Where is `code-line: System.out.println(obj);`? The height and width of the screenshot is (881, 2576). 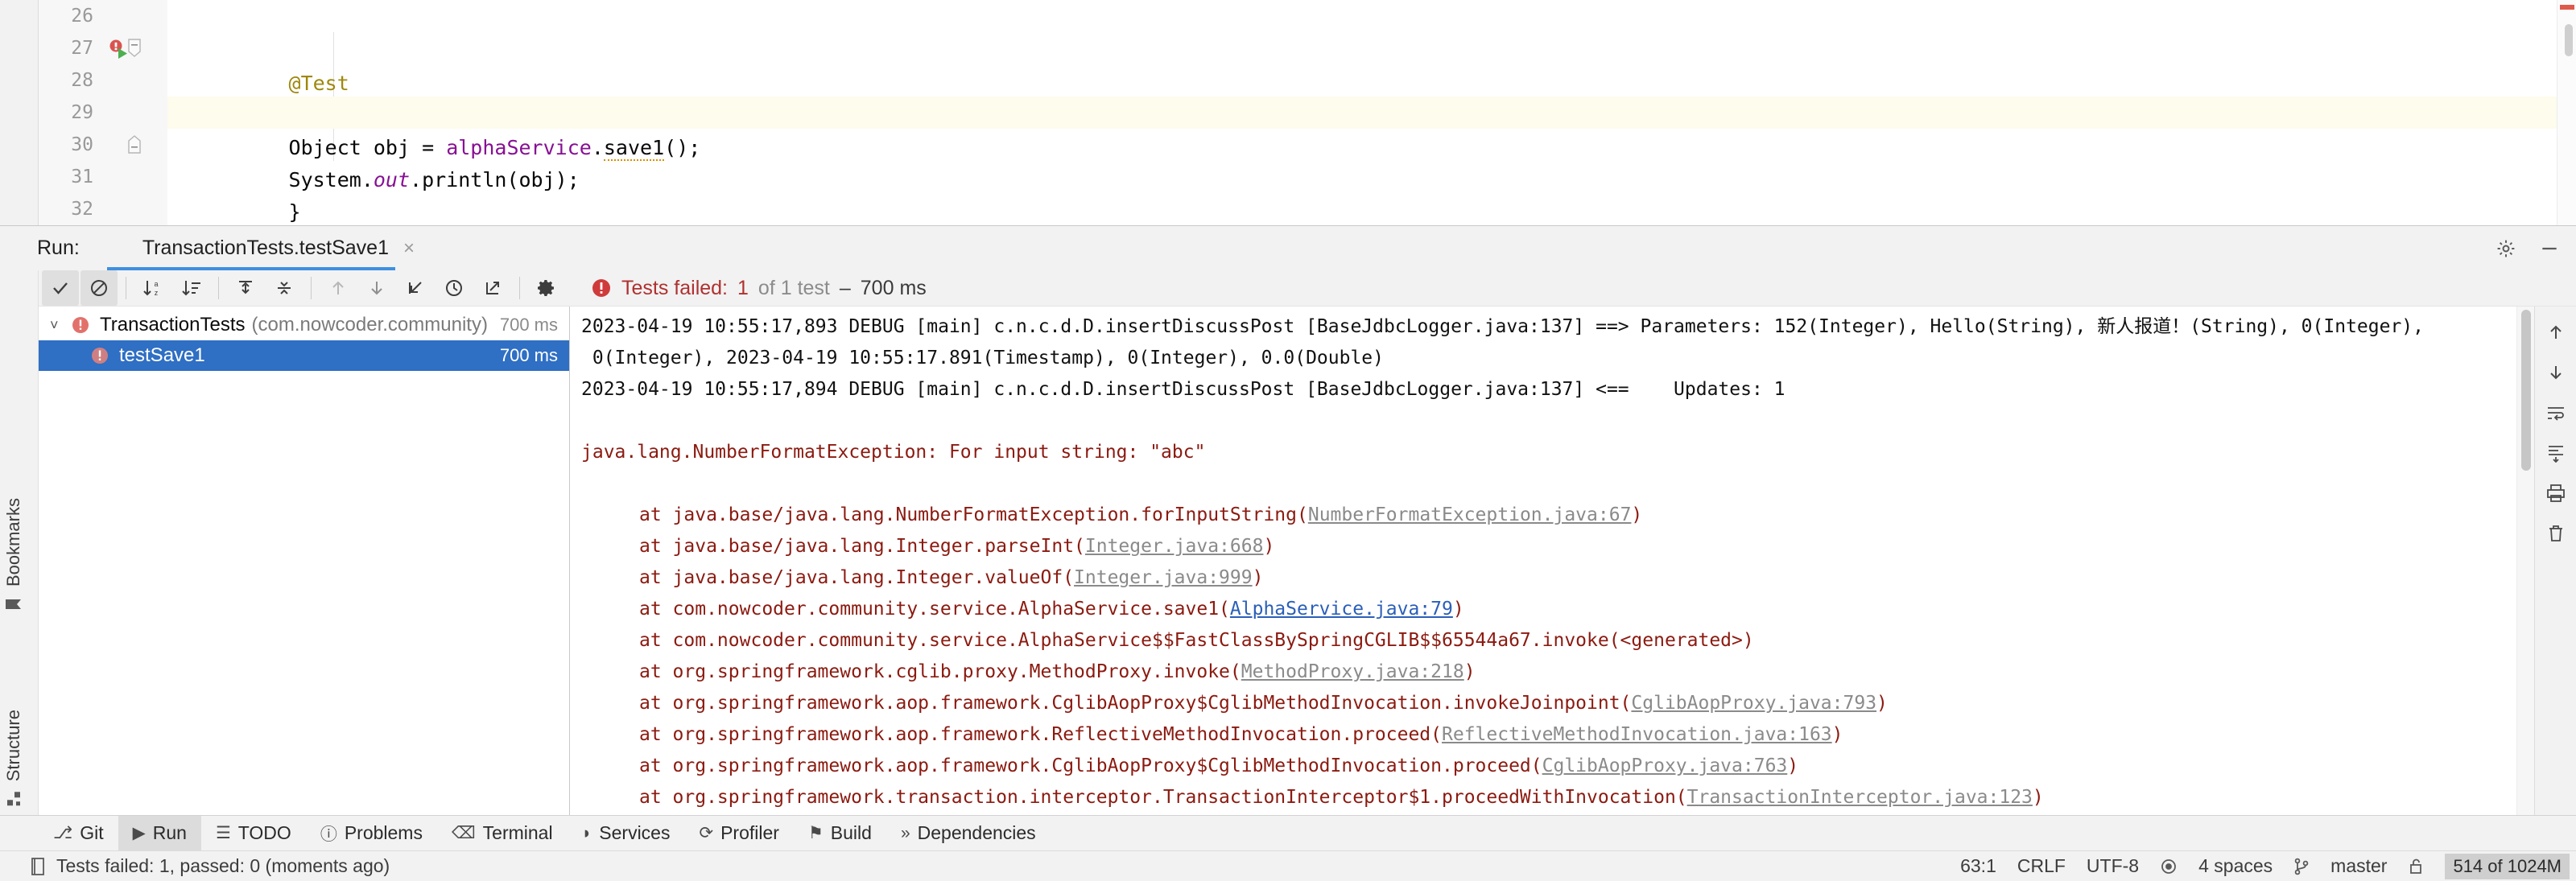
code-line: System.out.println(obj); is located at coordinates (1371, 144).